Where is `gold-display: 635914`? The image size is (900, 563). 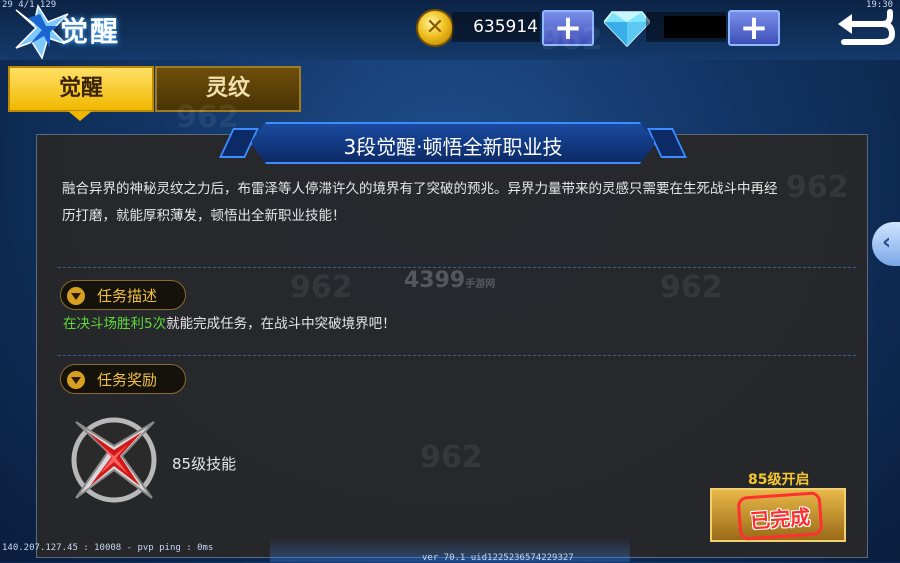 gold-display: 635914 is located at coordinates (496, 27).